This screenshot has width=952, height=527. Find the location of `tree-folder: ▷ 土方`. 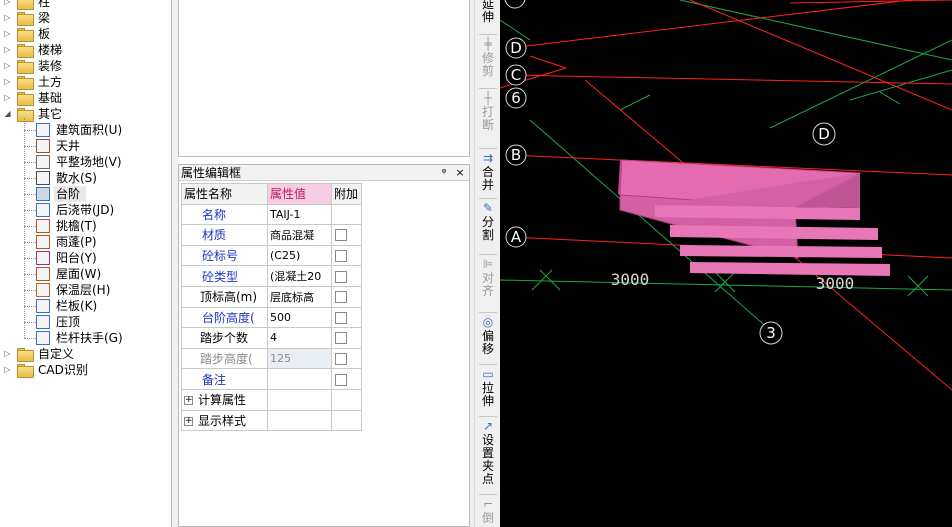

tree-folder: ▷ 土方 is located at coordinates (85, 82).